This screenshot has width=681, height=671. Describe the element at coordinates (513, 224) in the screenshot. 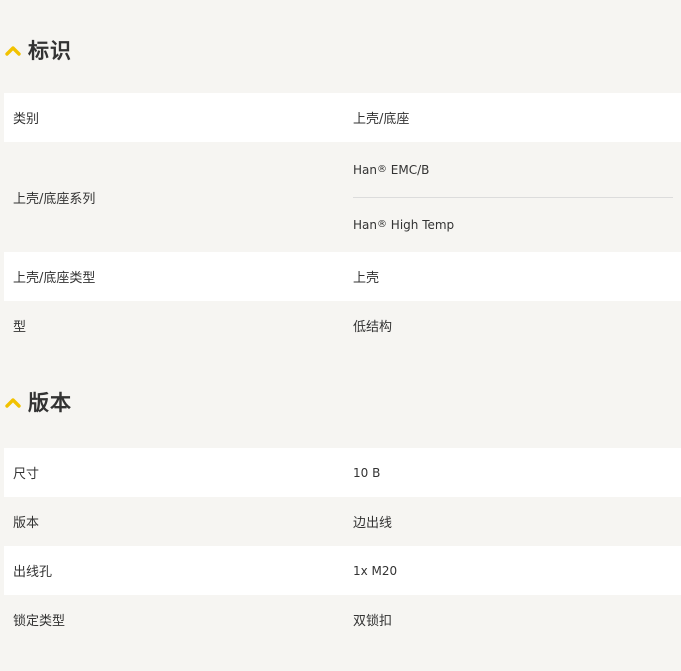

I see `list-item: Han ® High Temp` at that location.